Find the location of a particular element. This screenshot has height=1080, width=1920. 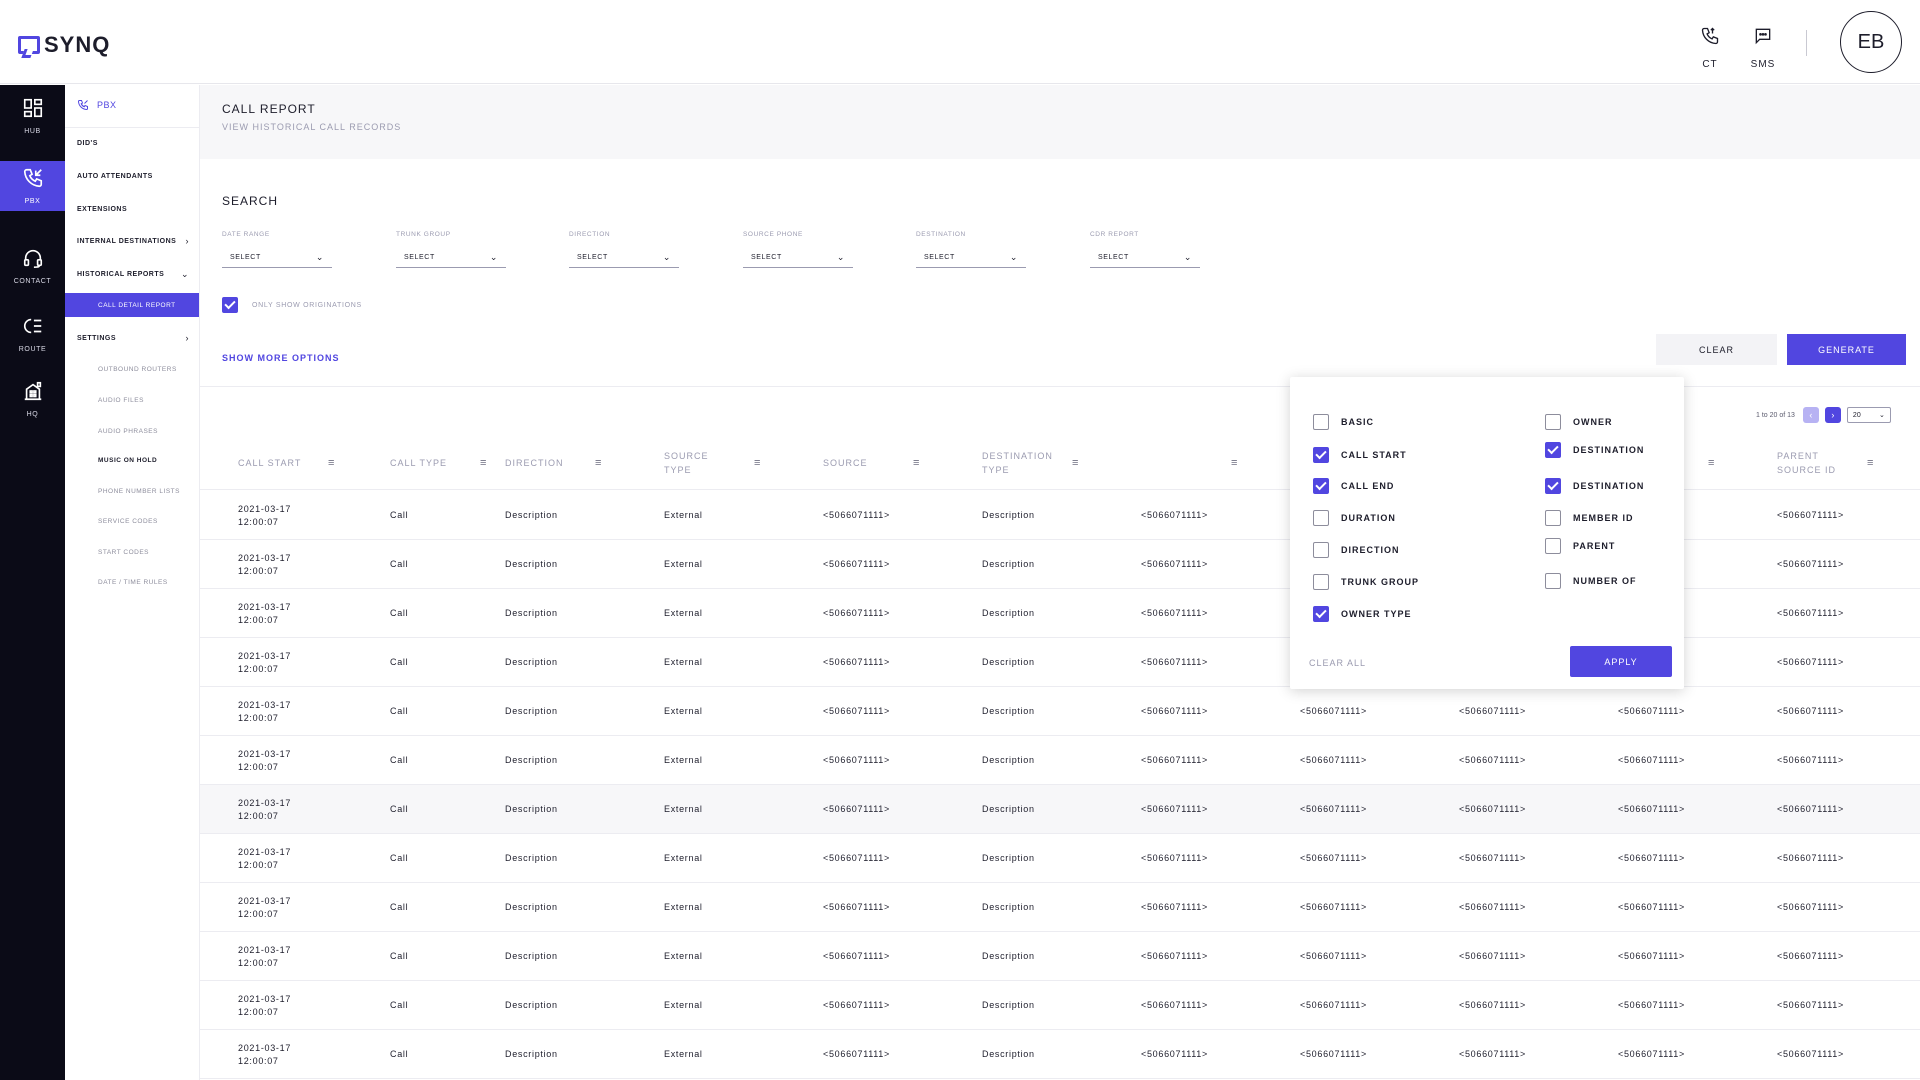

subnav-divider is located at coordinates (132, 127).